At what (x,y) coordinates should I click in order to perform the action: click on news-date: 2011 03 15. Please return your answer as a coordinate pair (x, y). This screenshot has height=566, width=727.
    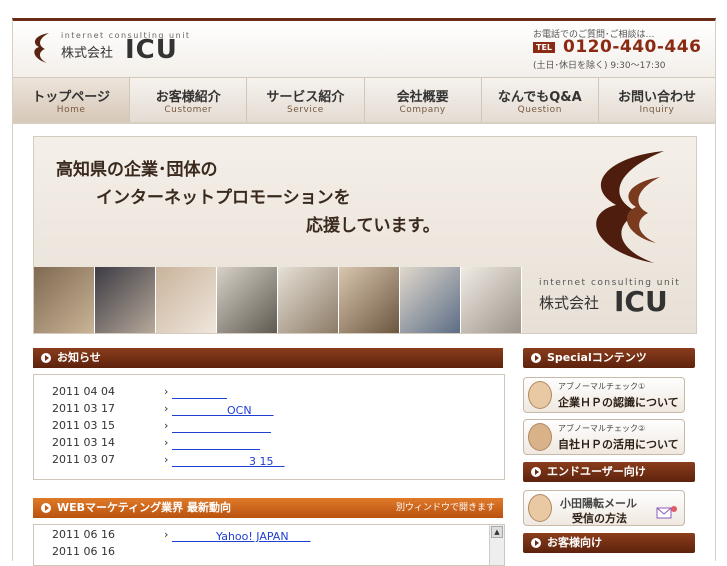
    Looking at the image, I should click on (83, 425).